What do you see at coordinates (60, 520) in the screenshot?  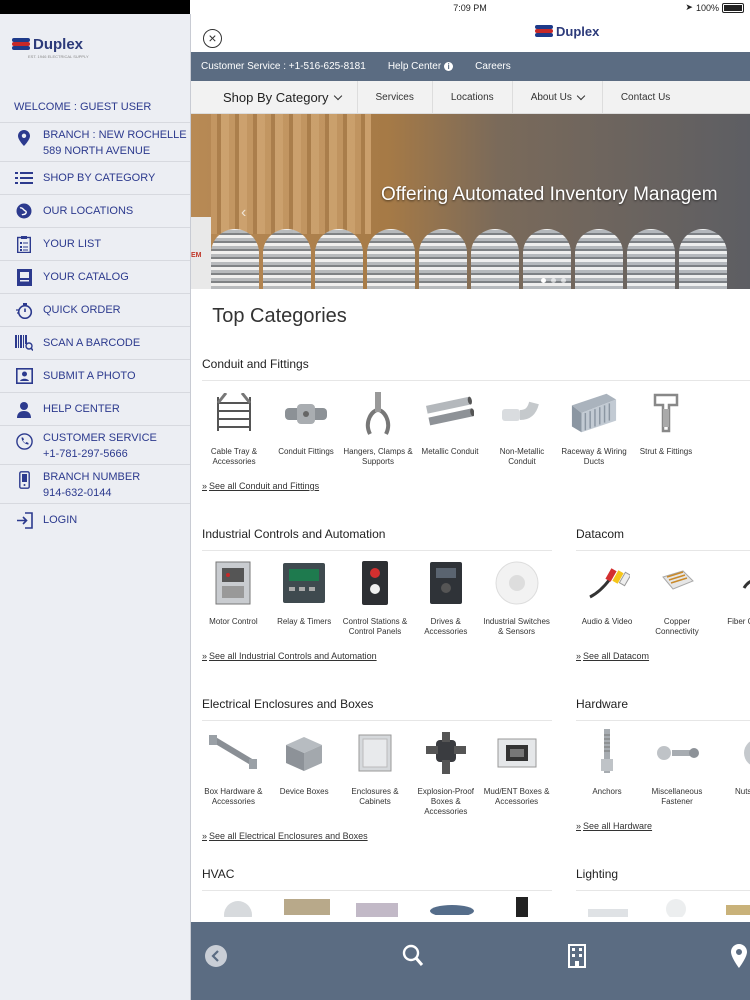 I see `sidebar-item-label: LOGIN` at bounding box center [60, 520].